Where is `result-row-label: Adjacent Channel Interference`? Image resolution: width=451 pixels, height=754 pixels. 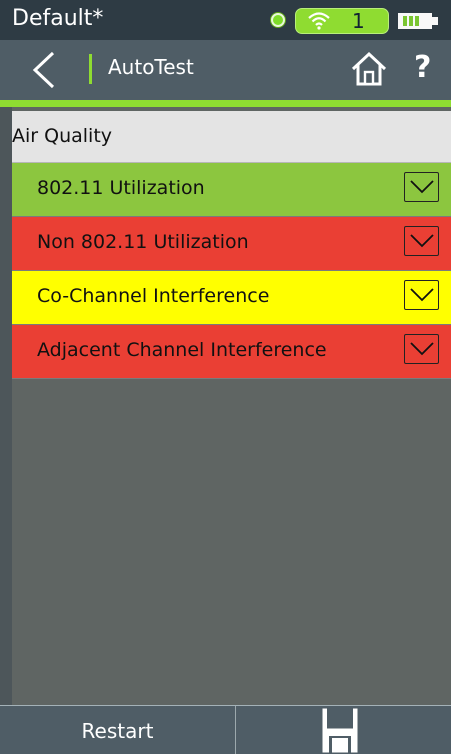
result-row-label: Adjacent Channel Interference is located at coordinates (182, 350).